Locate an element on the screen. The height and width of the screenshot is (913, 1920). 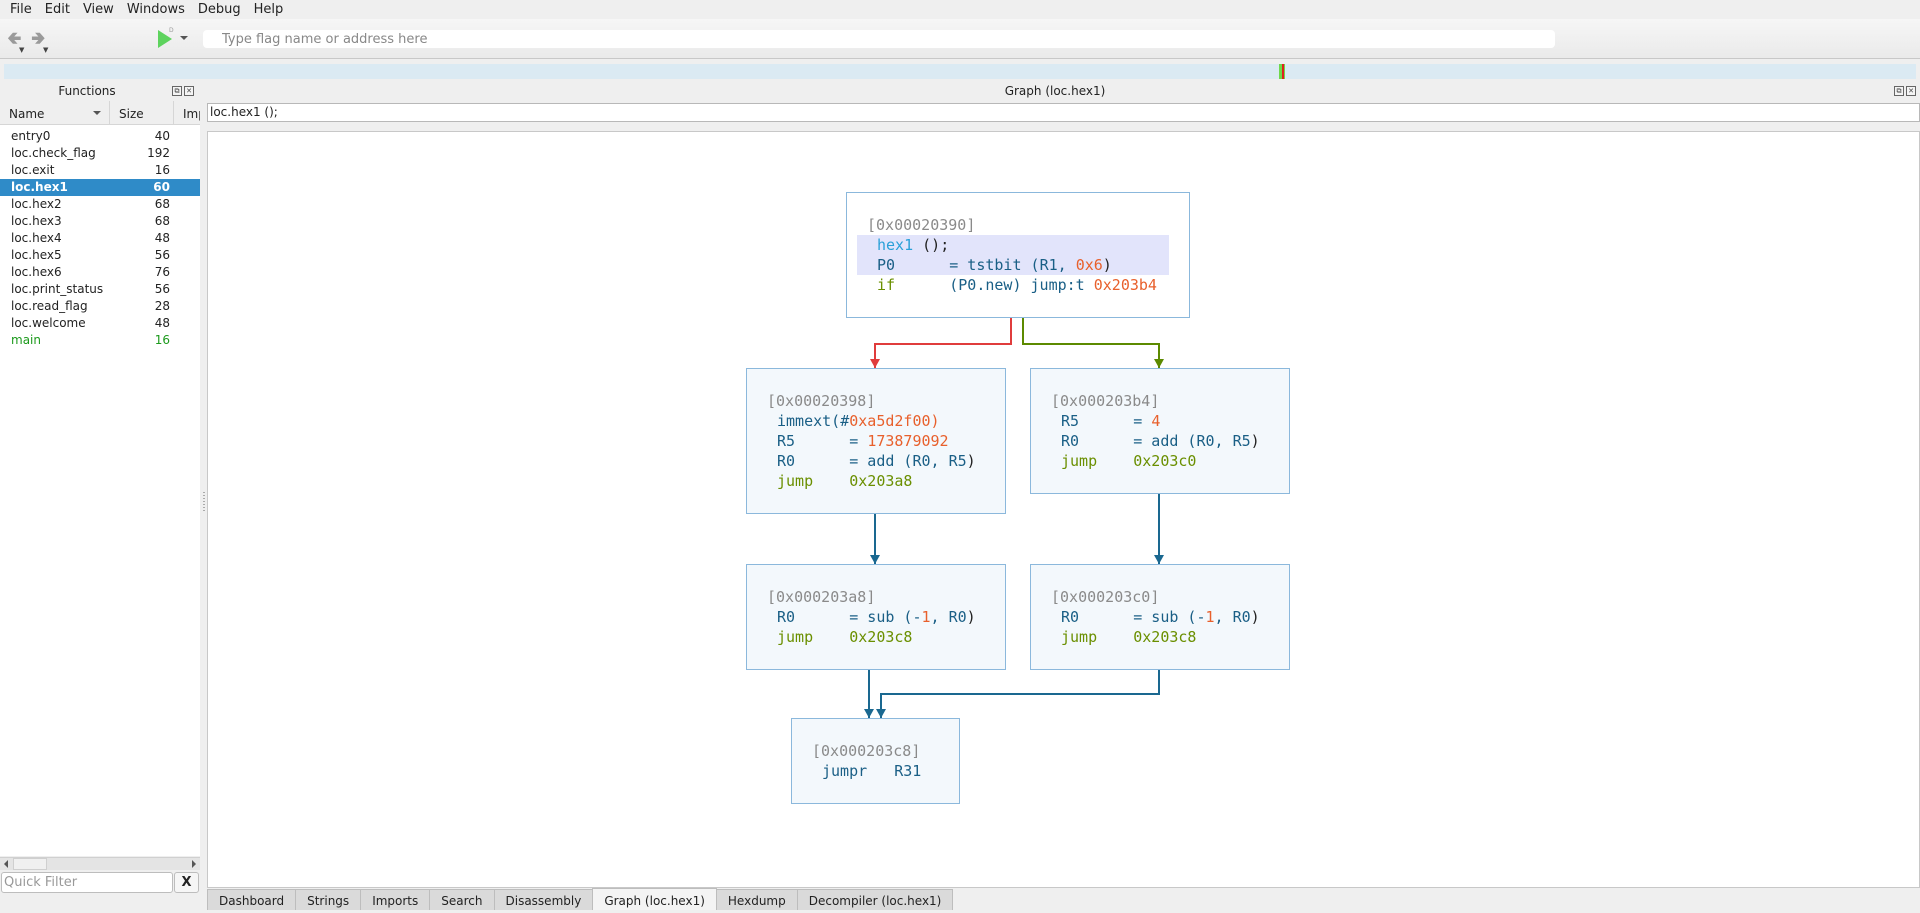
menu-help: Help is located at coordinates (269, 9).